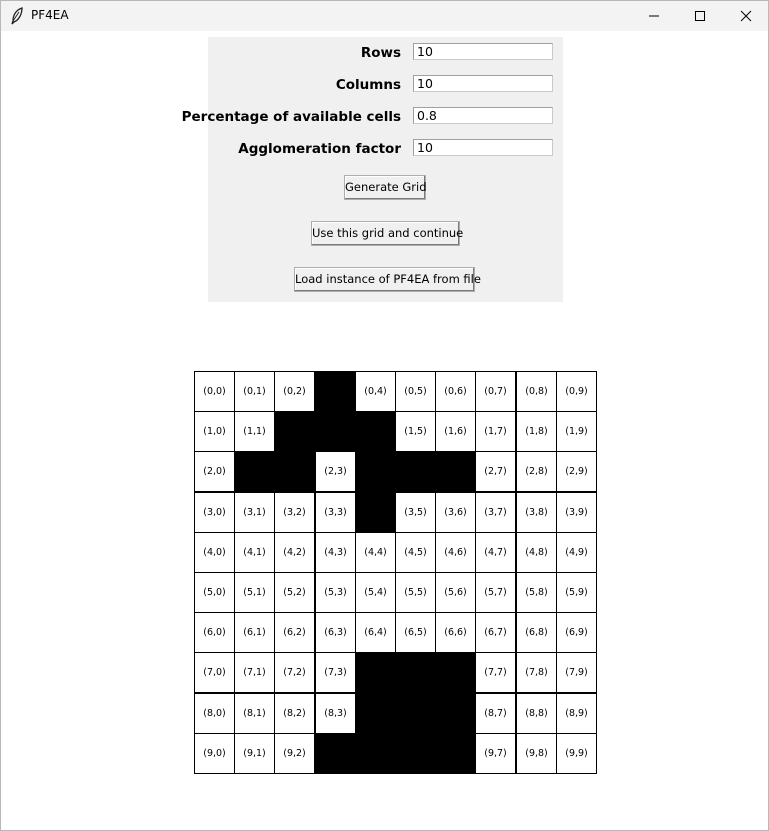 This screenshot has height=831, width=769. I want to click on grid-cell: (3,5), so click(415, 512).